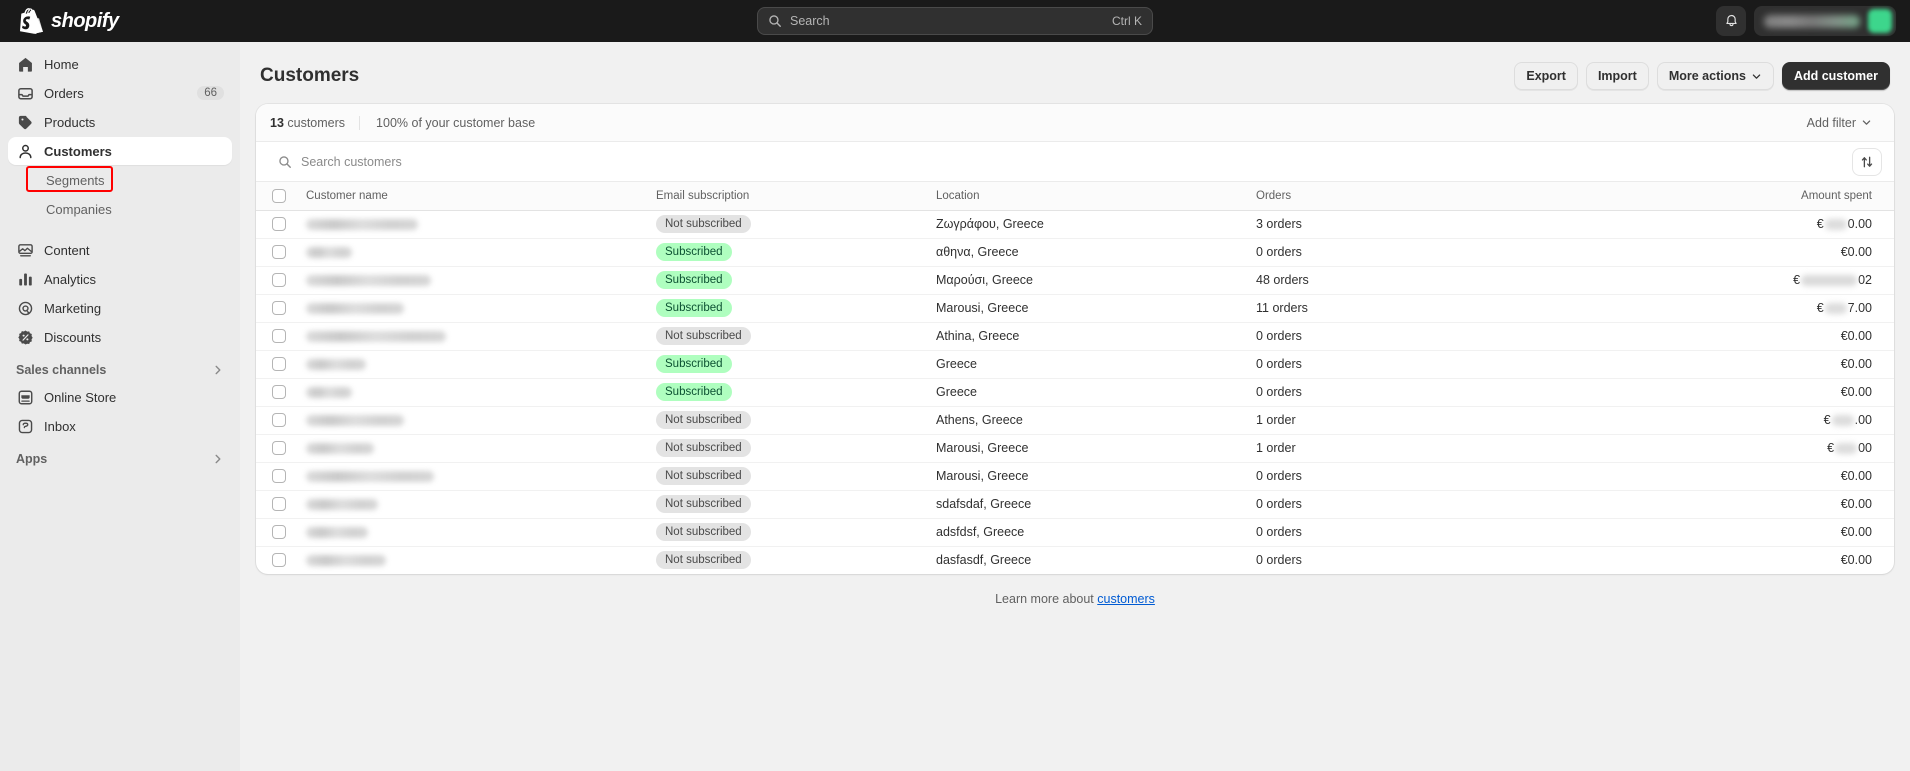  What do you see at coordinates (1408, 280) in the screenshot?
I see `orders-cell: 48 orders` at bounding box center [1408, 280].